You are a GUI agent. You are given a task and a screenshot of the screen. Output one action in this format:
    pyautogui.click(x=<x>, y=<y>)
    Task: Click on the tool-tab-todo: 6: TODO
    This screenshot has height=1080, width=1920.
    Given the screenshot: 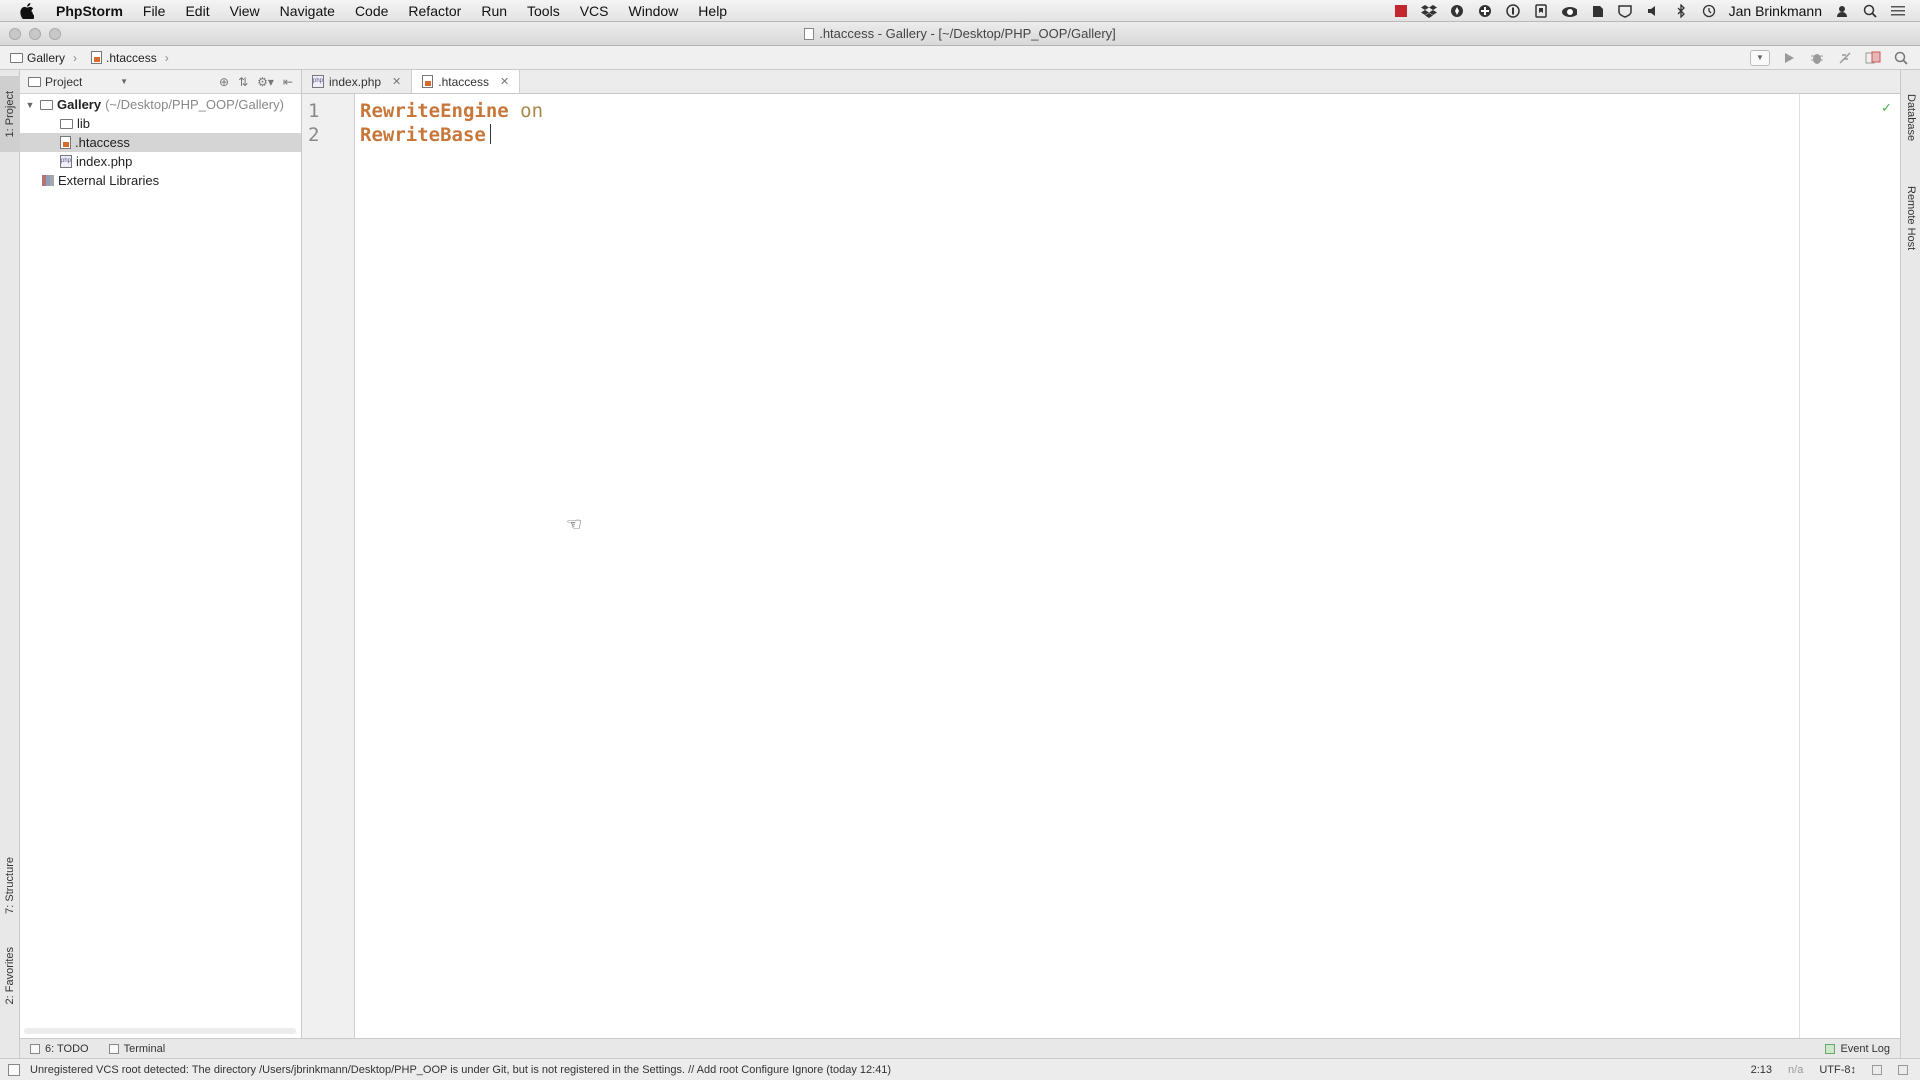 What is the action you would take?
    pyautogui.click(x=59, y=1049)
    